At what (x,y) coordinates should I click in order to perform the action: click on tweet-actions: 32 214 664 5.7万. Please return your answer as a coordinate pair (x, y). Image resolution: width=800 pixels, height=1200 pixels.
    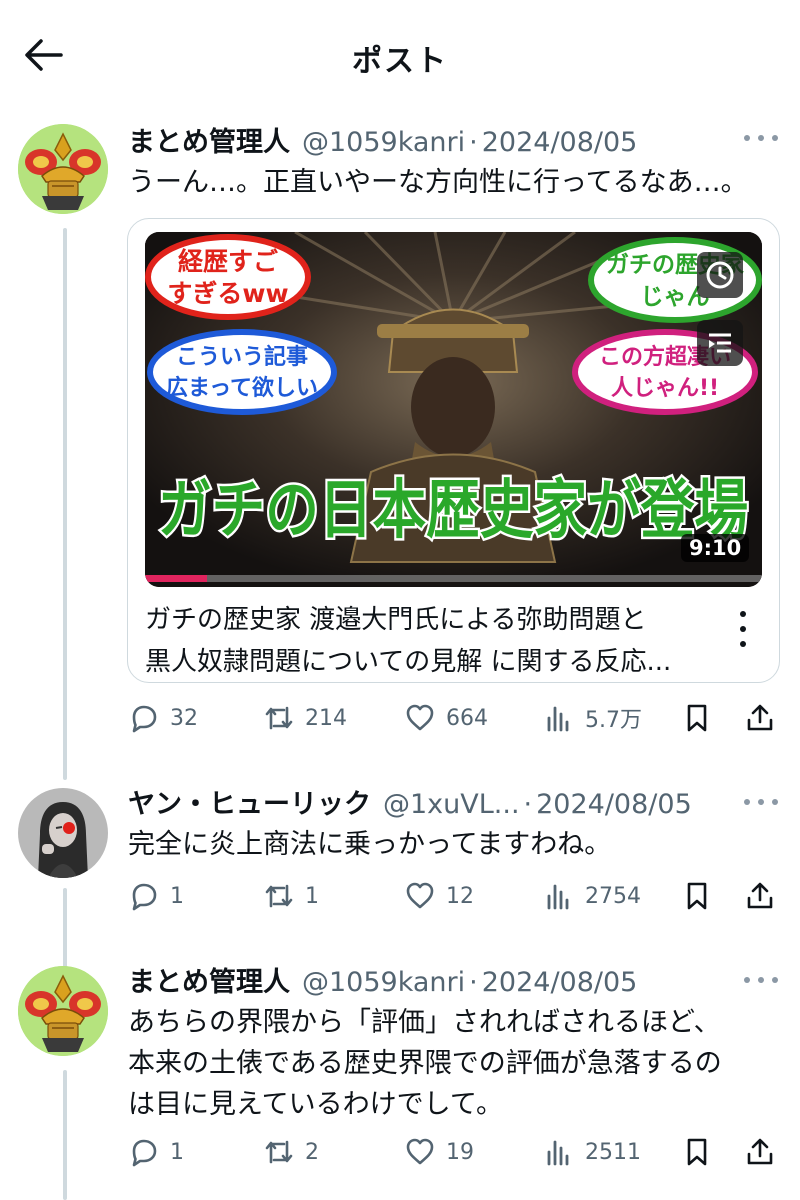
    Looking at the image, I should click on (453, 718).